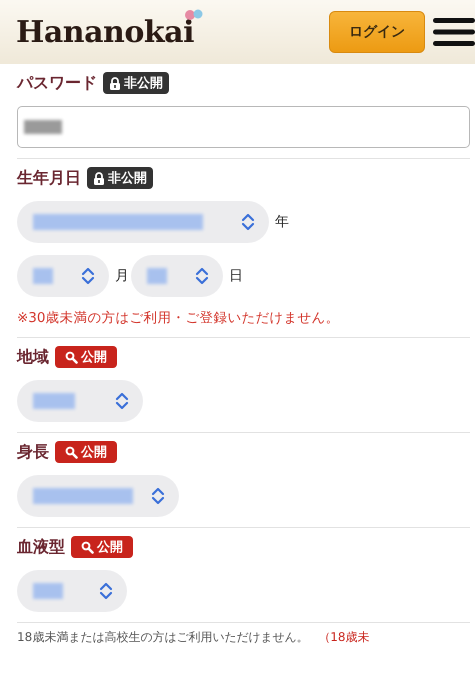 This screenshot has width=475, height=680. I want to click on field-label: 血液型, so click(41, 547).